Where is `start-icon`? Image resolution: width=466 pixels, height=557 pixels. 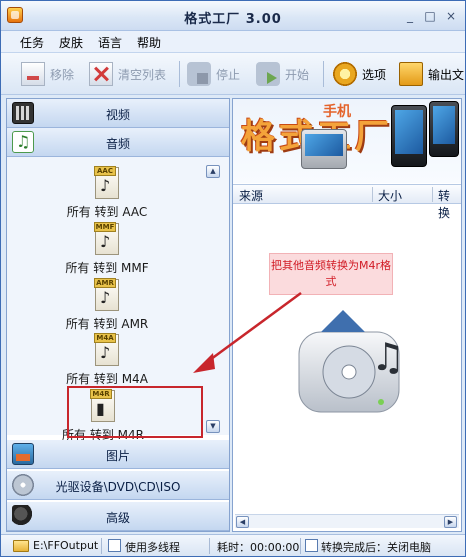 start-icon is located at coordinates (268, 74).